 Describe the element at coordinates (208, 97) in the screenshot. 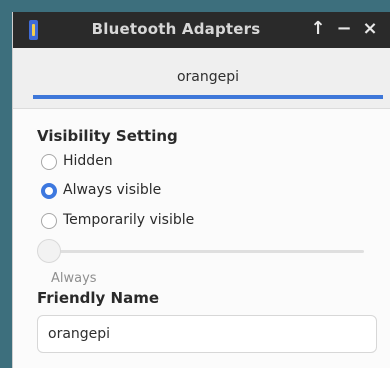

I see `selected-tab-indicator` at that location.